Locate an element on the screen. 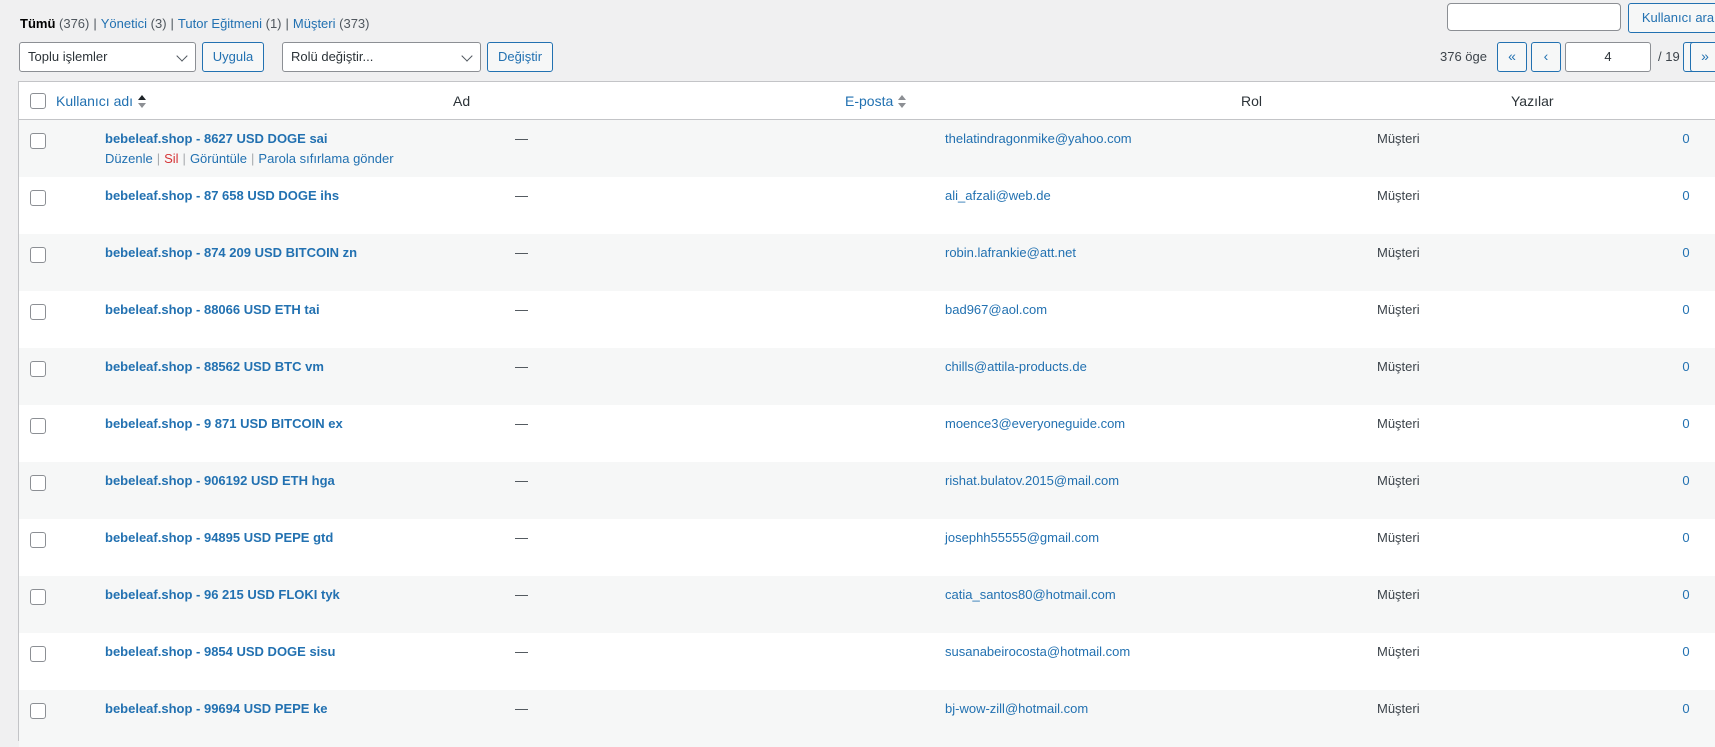  filter-administrator: Yönetici (3) is located at coordinates (134, 23).